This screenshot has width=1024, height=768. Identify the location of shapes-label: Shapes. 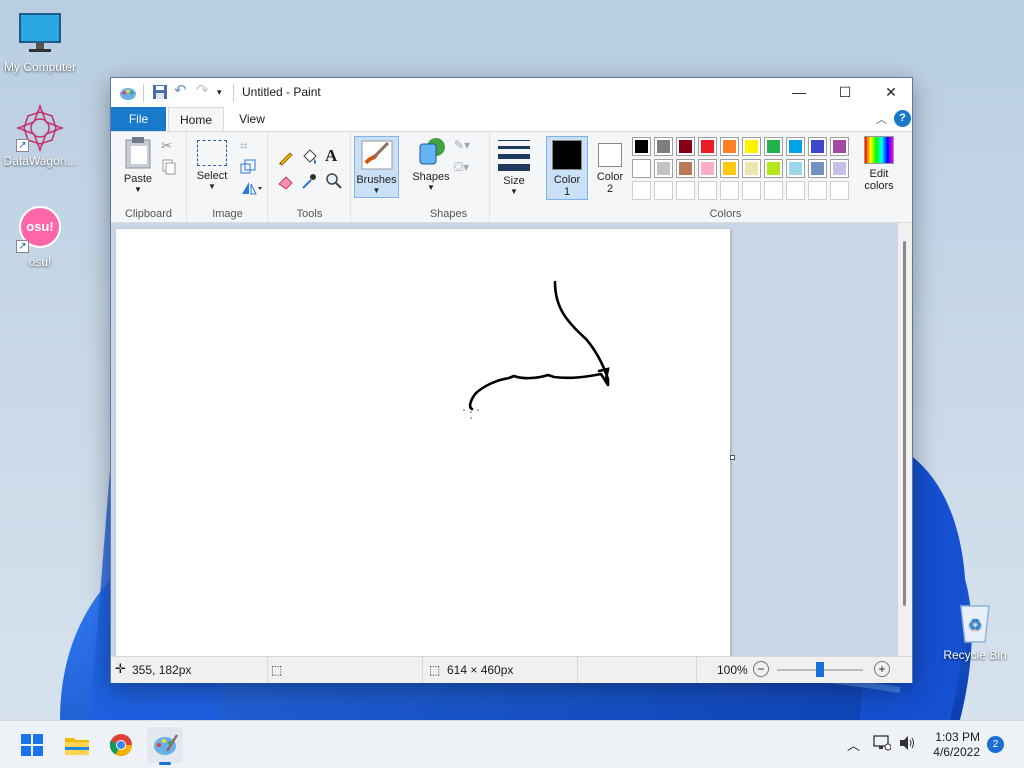
(431, 177).